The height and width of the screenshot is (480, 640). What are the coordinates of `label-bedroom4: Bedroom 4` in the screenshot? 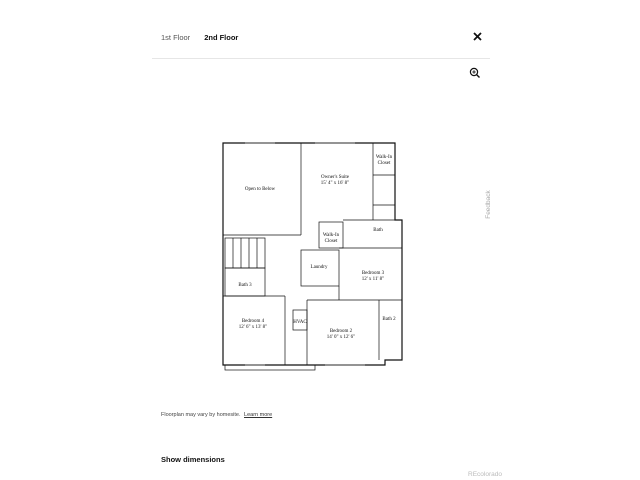 It's located at (253, 321).